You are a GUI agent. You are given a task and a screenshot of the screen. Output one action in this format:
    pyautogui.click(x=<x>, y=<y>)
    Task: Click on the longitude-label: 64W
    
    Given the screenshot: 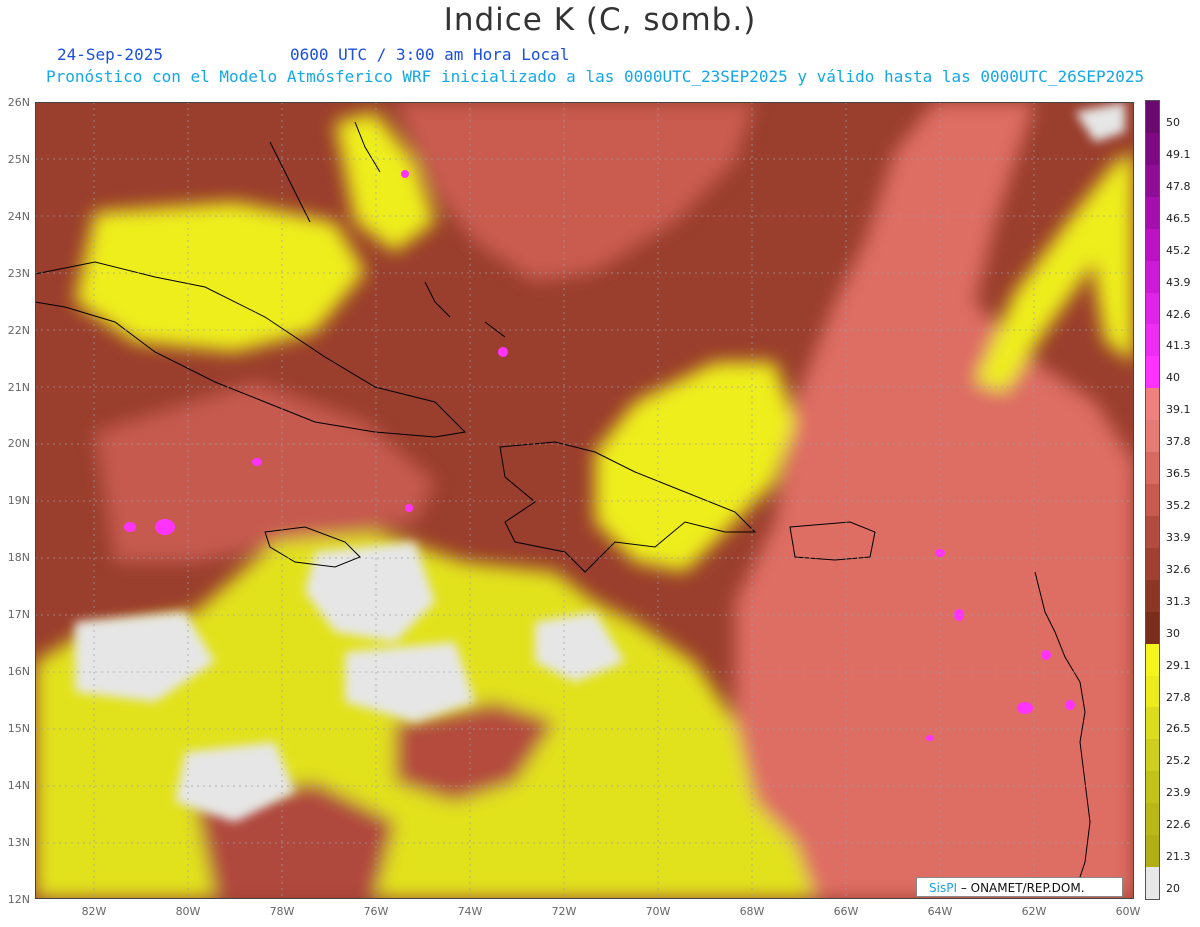 What is the action you would take?
    pyautogui.click(x=940, y=911)
    